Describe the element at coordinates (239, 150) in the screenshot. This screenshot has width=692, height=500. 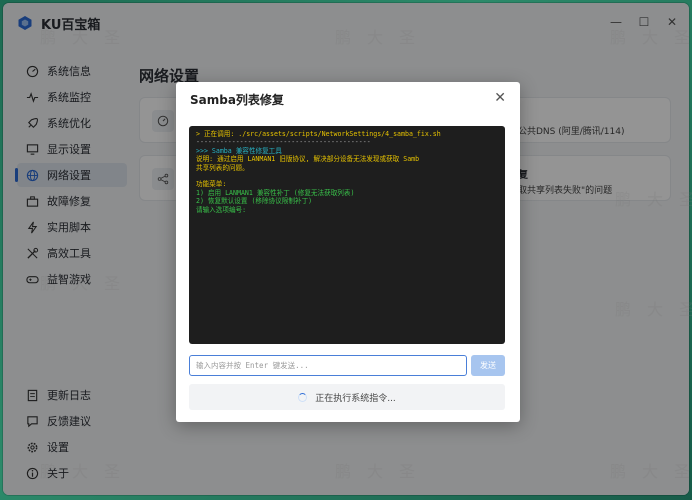
I see `terminal-line: >>> Samba 兼容性修复工具` at that location.